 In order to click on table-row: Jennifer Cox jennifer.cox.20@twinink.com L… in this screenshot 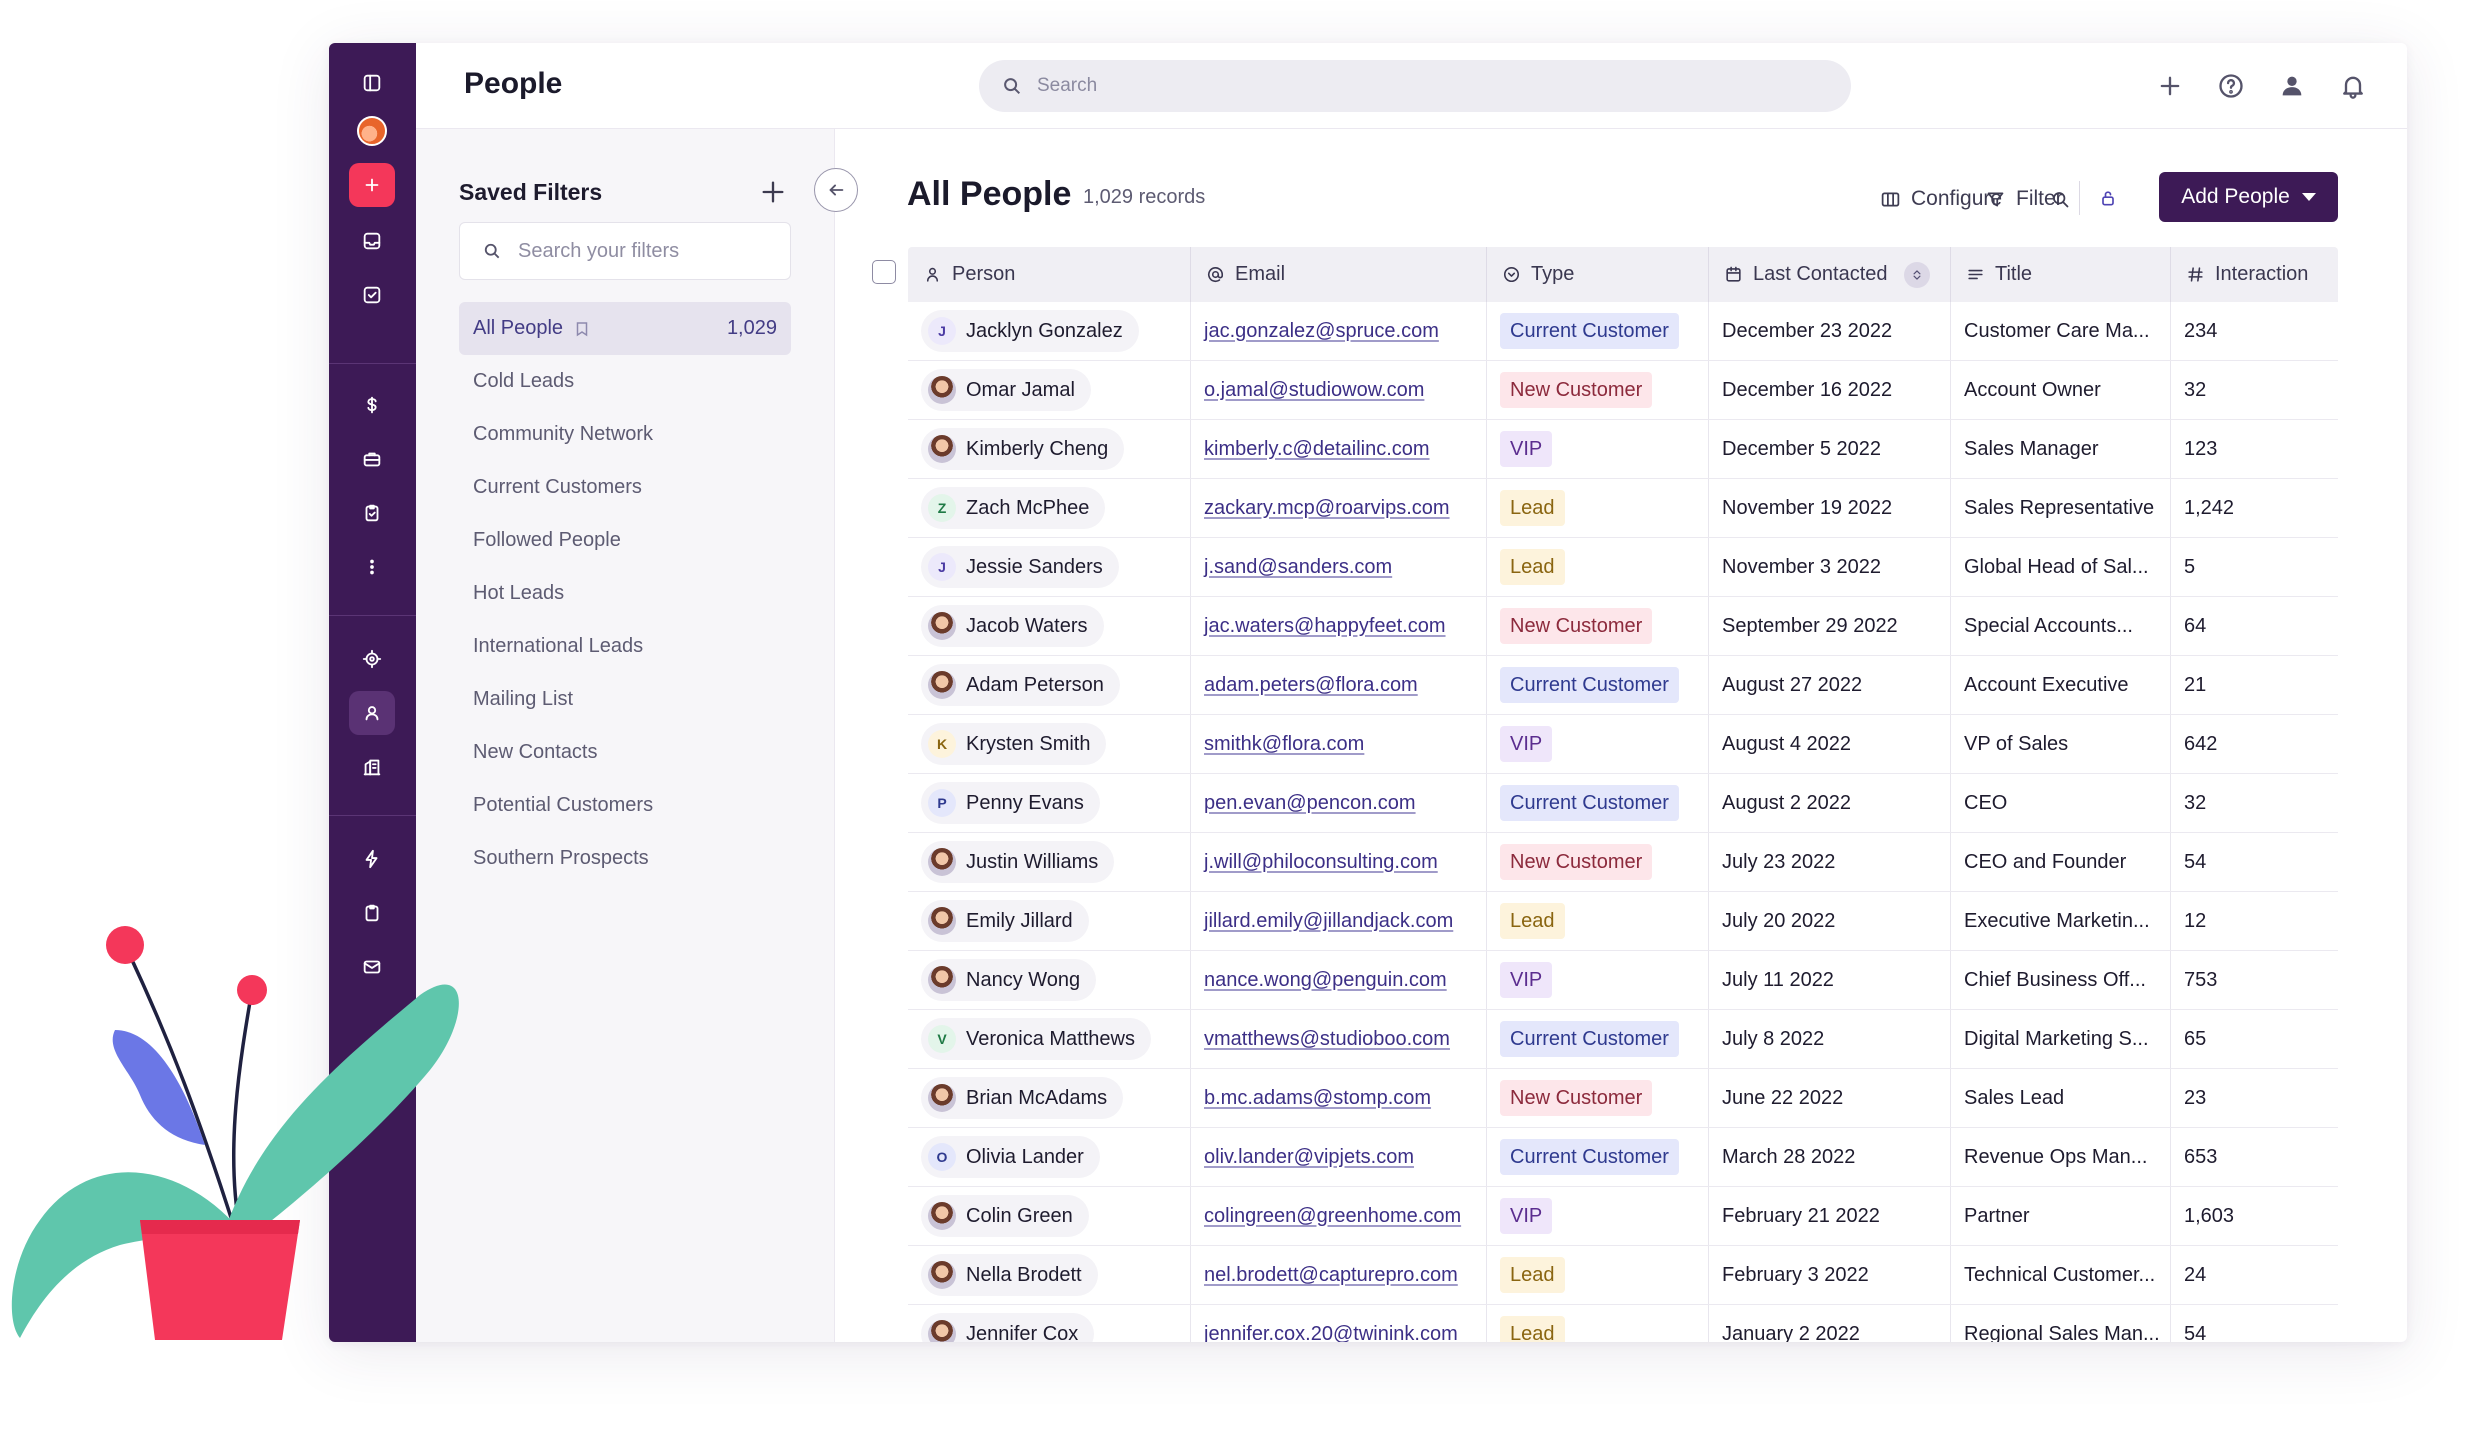, I will do `click(1623, 1323)`.